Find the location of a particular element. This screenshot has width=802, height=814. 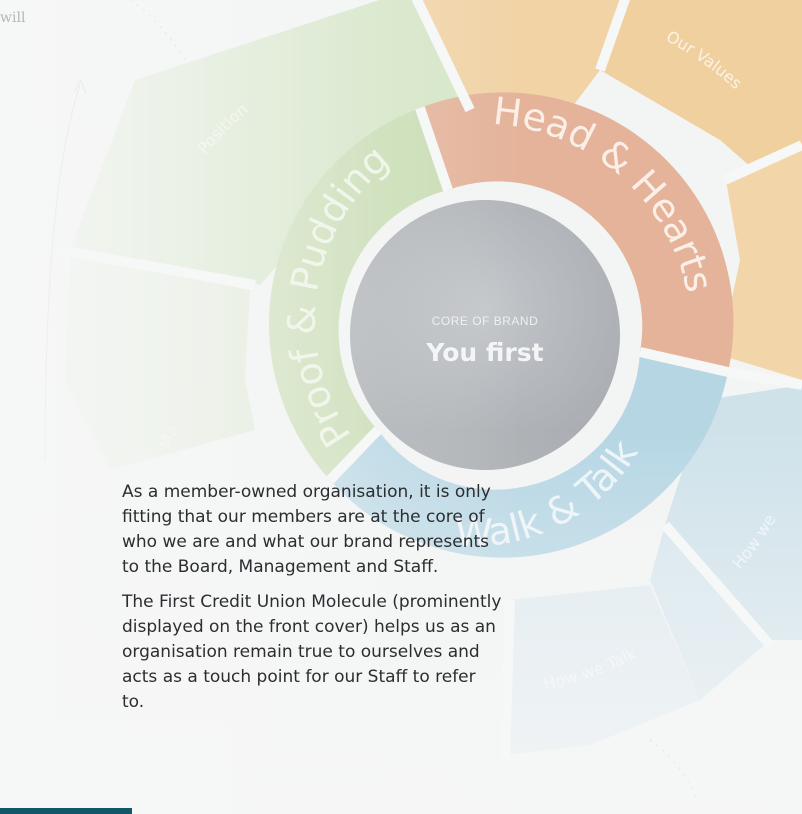

core-circle is located at coordinates (485, 335).